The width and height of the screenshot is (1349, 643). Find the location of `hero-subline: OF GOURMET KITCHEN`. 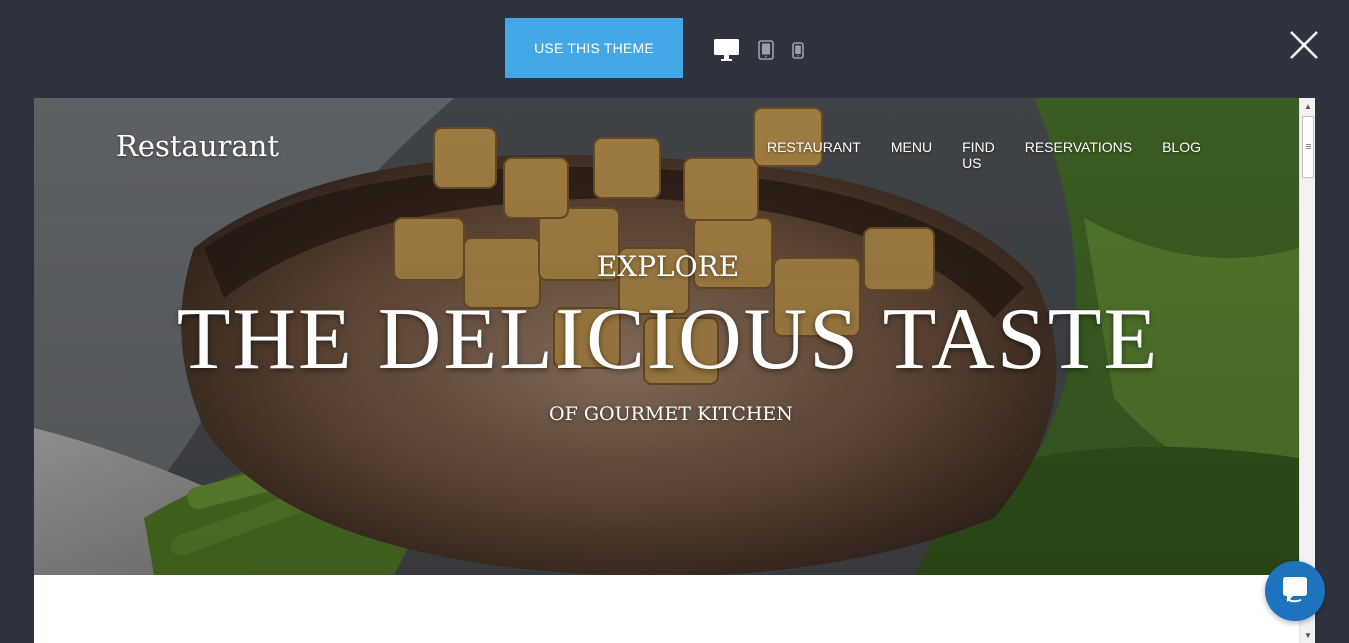

hero-subline: OF GOURMET KITCHEN is located at coordinates (671, 414).